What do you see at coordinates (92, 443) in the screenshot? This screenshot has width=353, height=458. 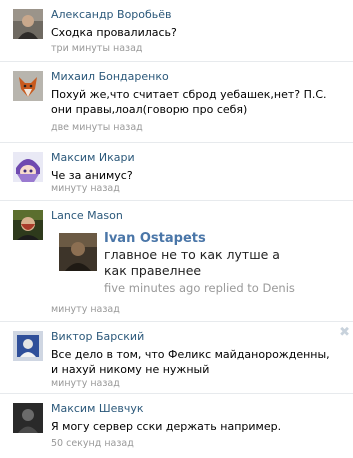 I see `comment-time: 50 секунд назад` at bounding box center [92, 443].